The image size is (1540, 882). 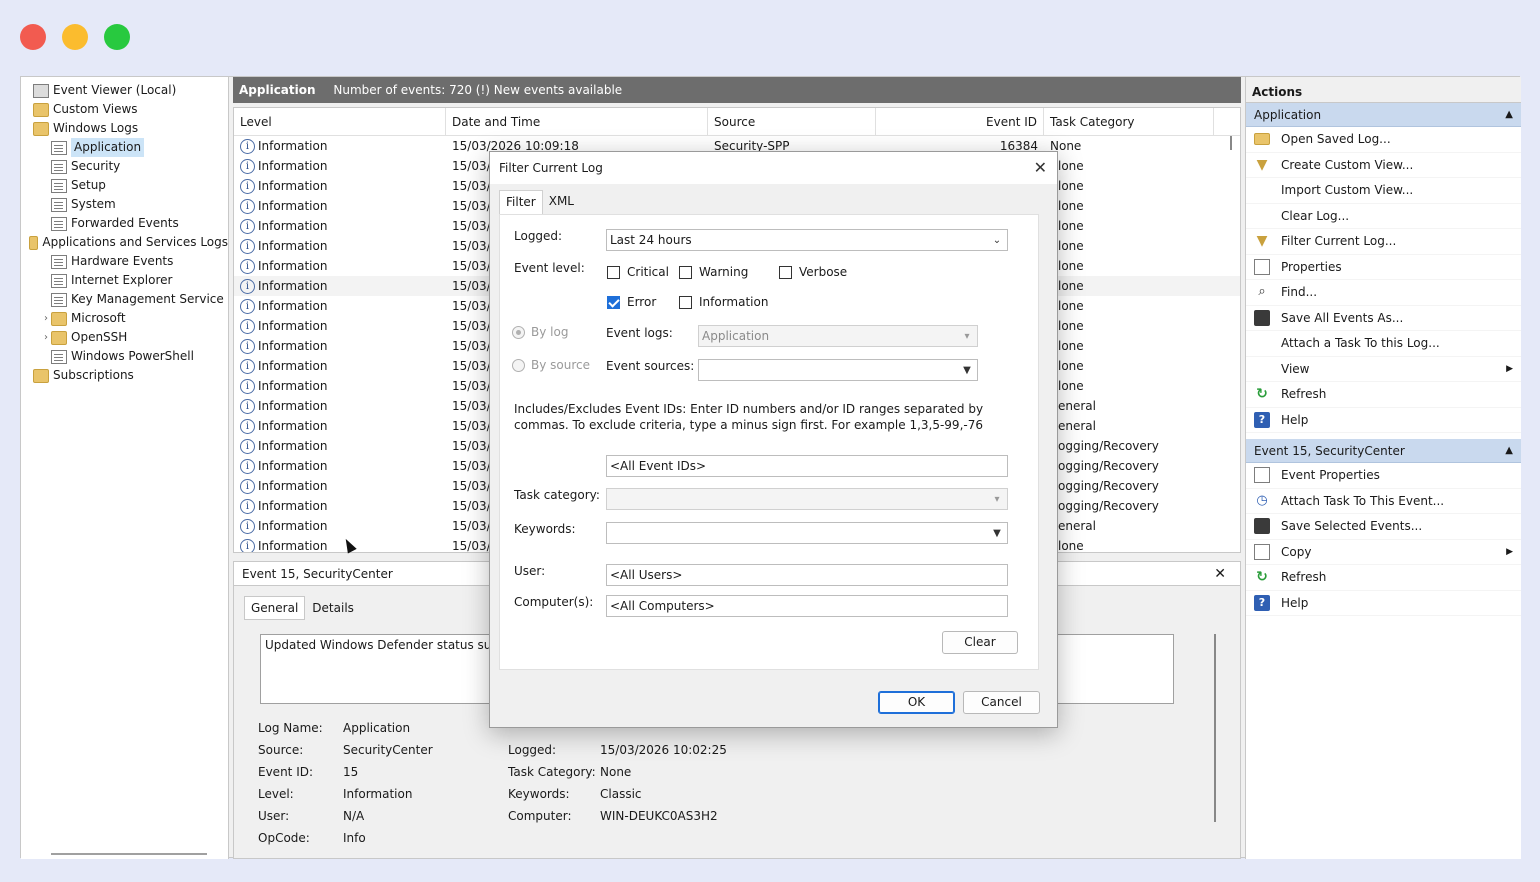 What do you see at coordinates (638, 272) in the screenshot?
I see `critical-checkbox: Critical` at bounding box center [638, 272].